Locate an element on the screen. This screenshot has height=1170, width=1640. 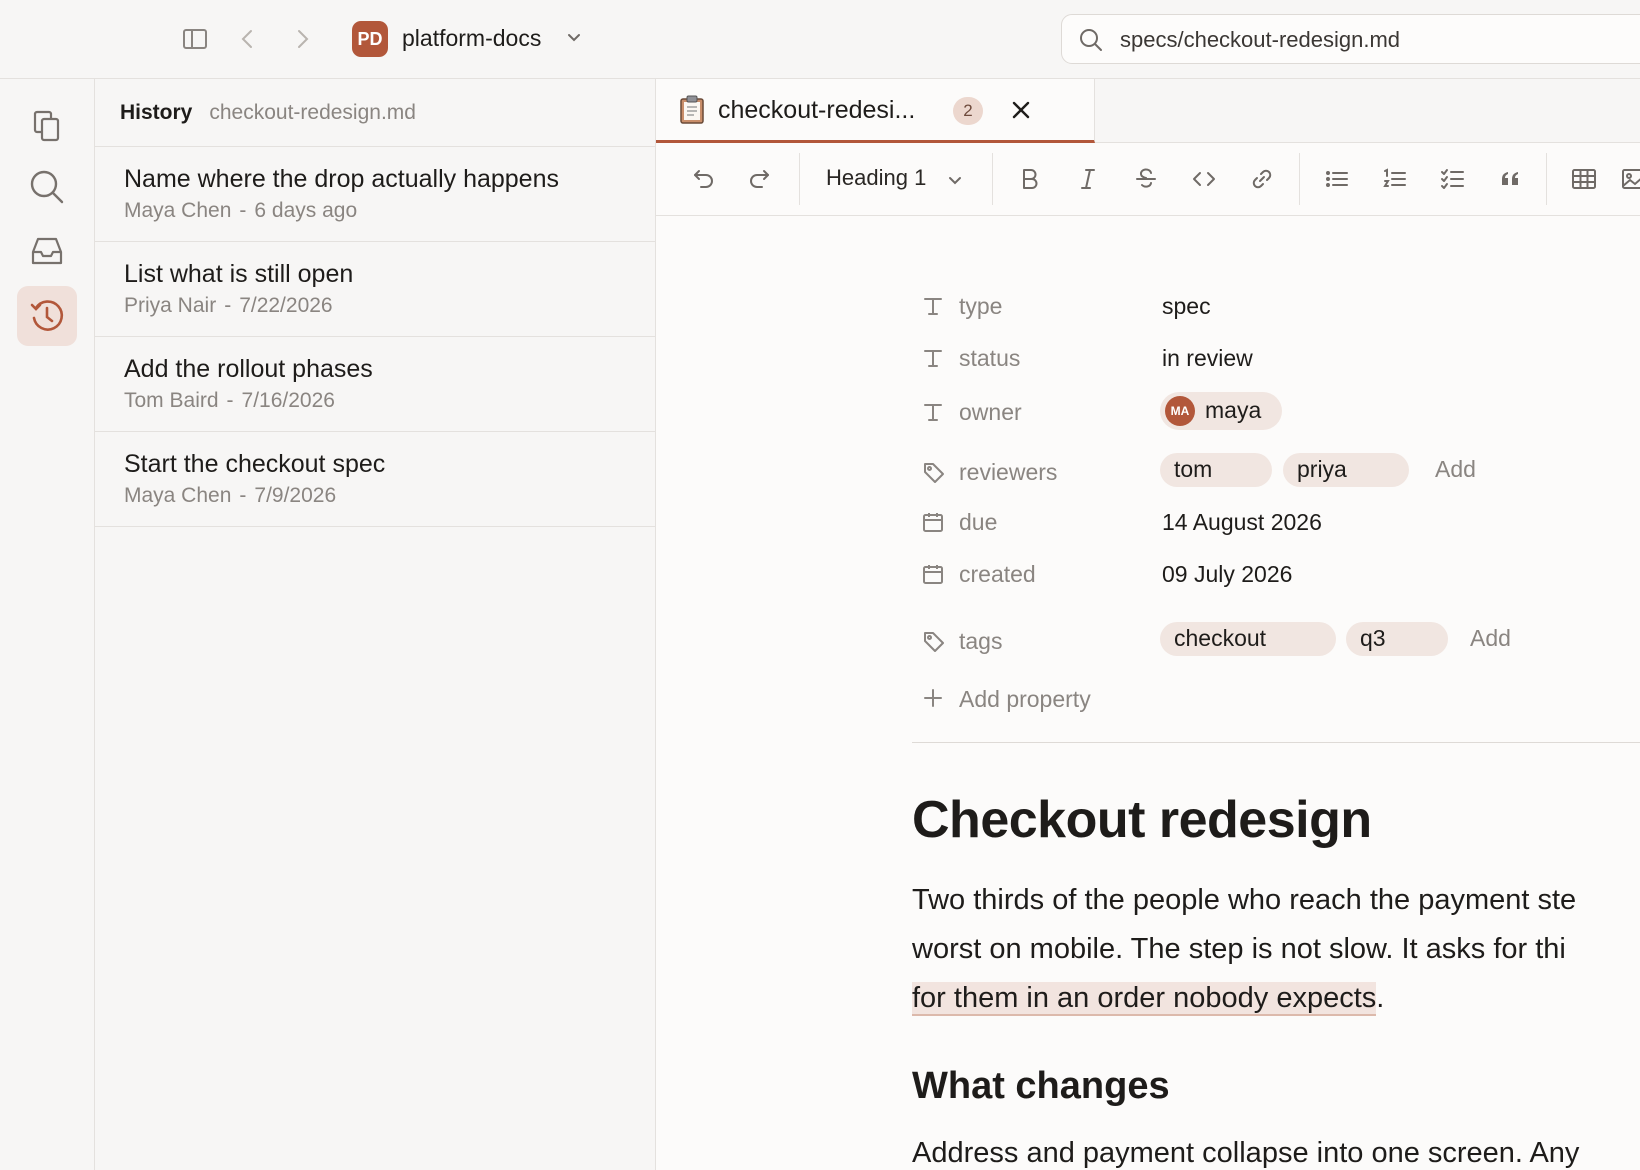
property-value: spec is located at coordinates (1186, 306).